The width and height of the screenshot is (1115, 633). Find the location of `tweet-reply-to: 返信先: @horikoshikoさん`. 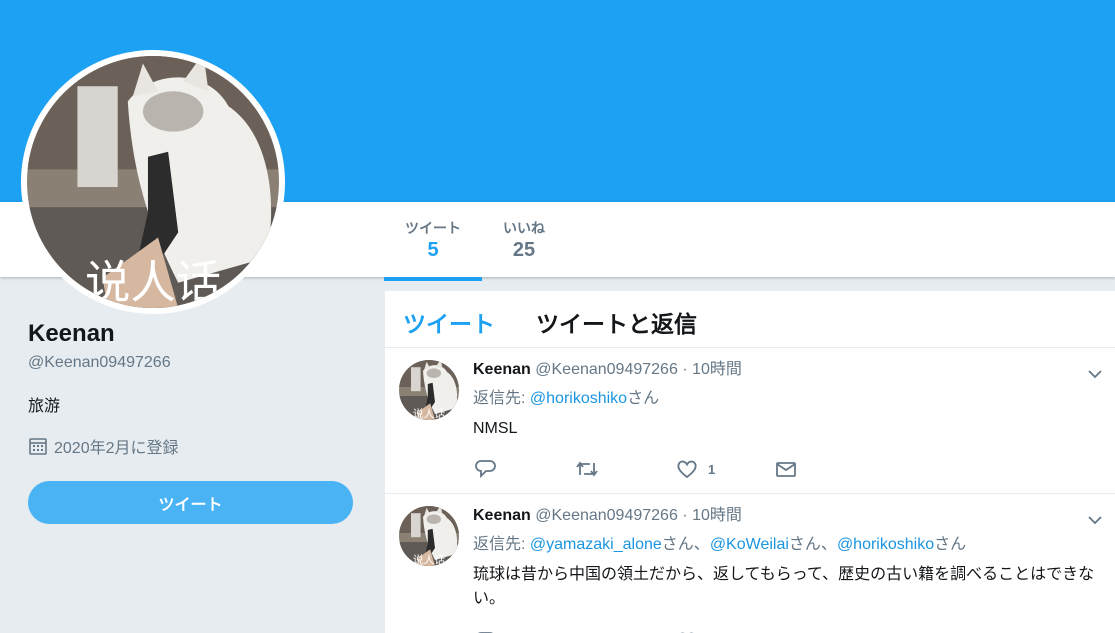

tweet-reply-to: 返信先: @horikoshikoさん is located at coordinates (788, 399).